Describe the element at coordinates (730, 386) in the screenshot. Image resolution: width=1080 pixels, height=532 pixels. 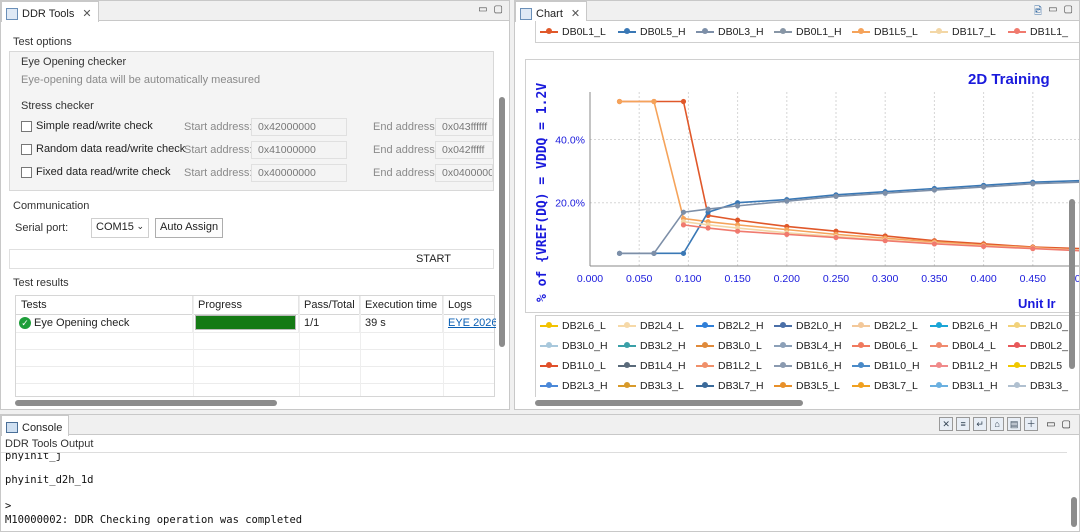
I see `legend-item: DB3L7_H` at that location.